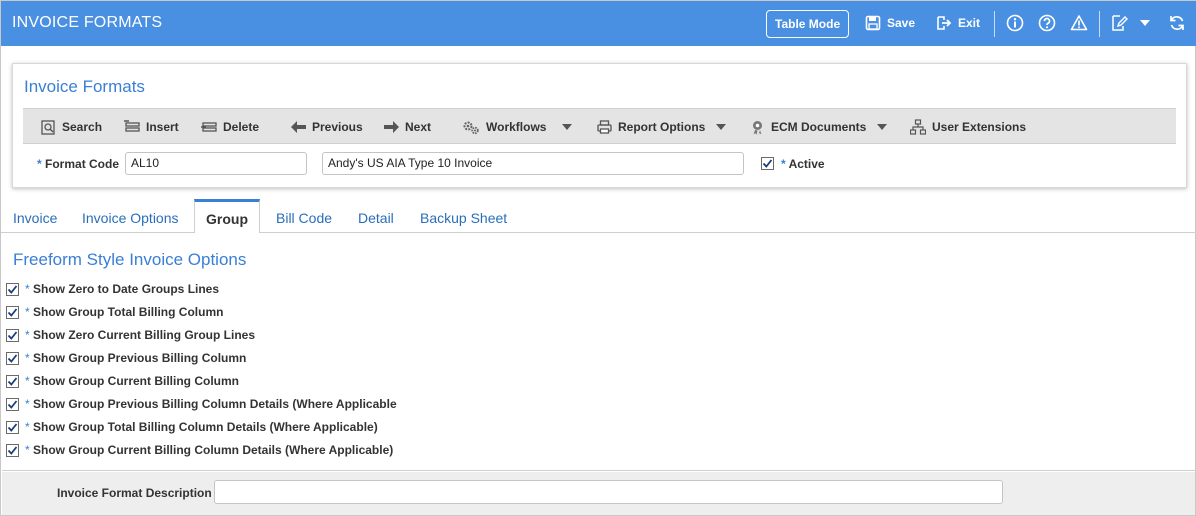 The width and height of the screenshot is (1196, 516). I want to click on format-description-field: Andy's US AIA Type 10 Invoice, so click(533, 163).